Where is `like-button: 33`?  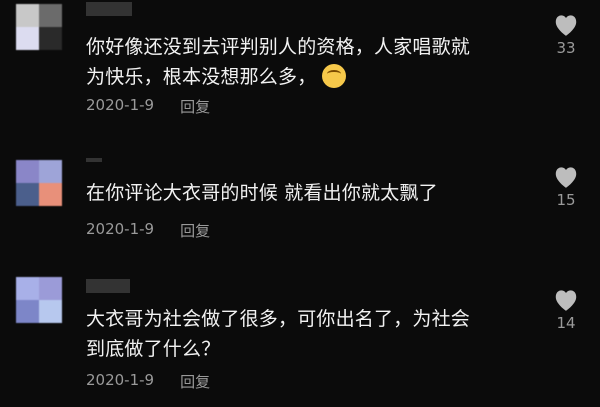 like-button: 33 is located at coordinates (566, 34).